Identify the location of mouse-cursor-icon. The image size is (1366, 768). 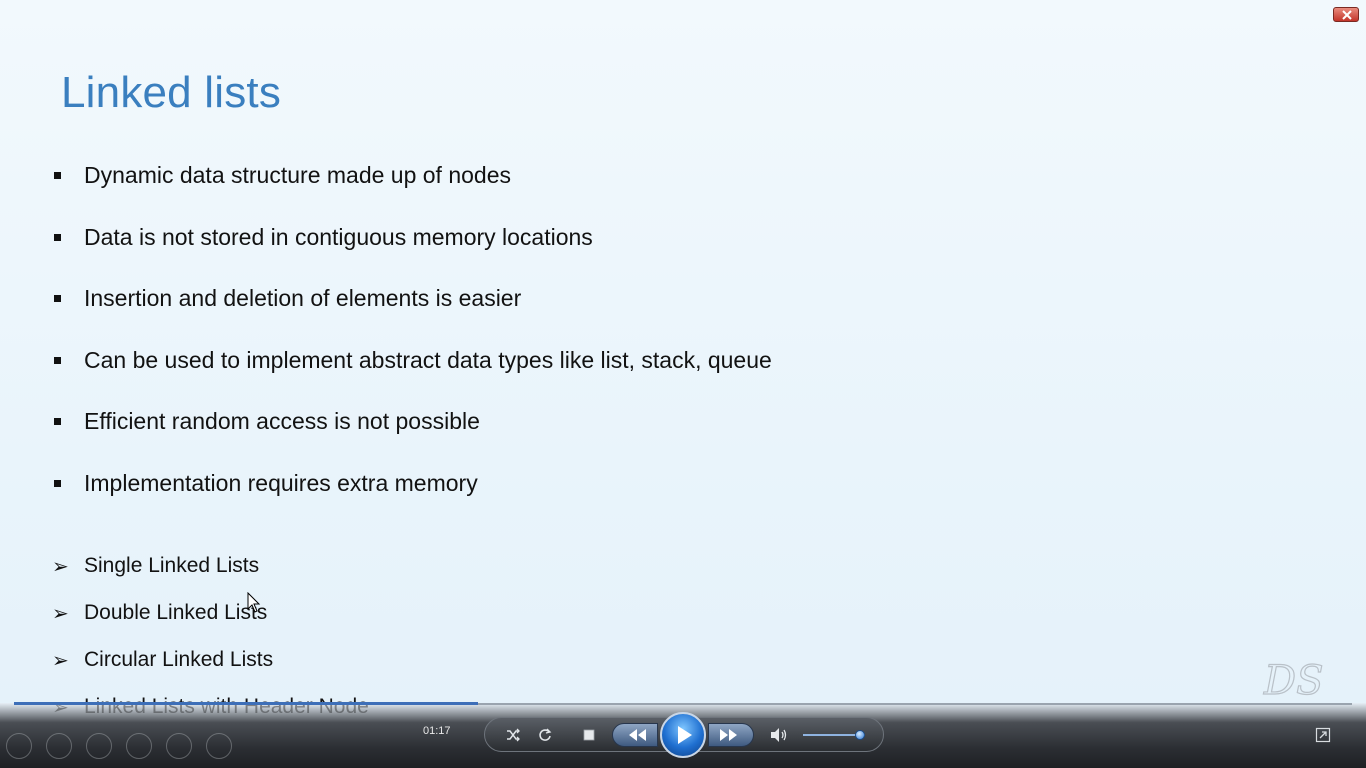
(254, 605).